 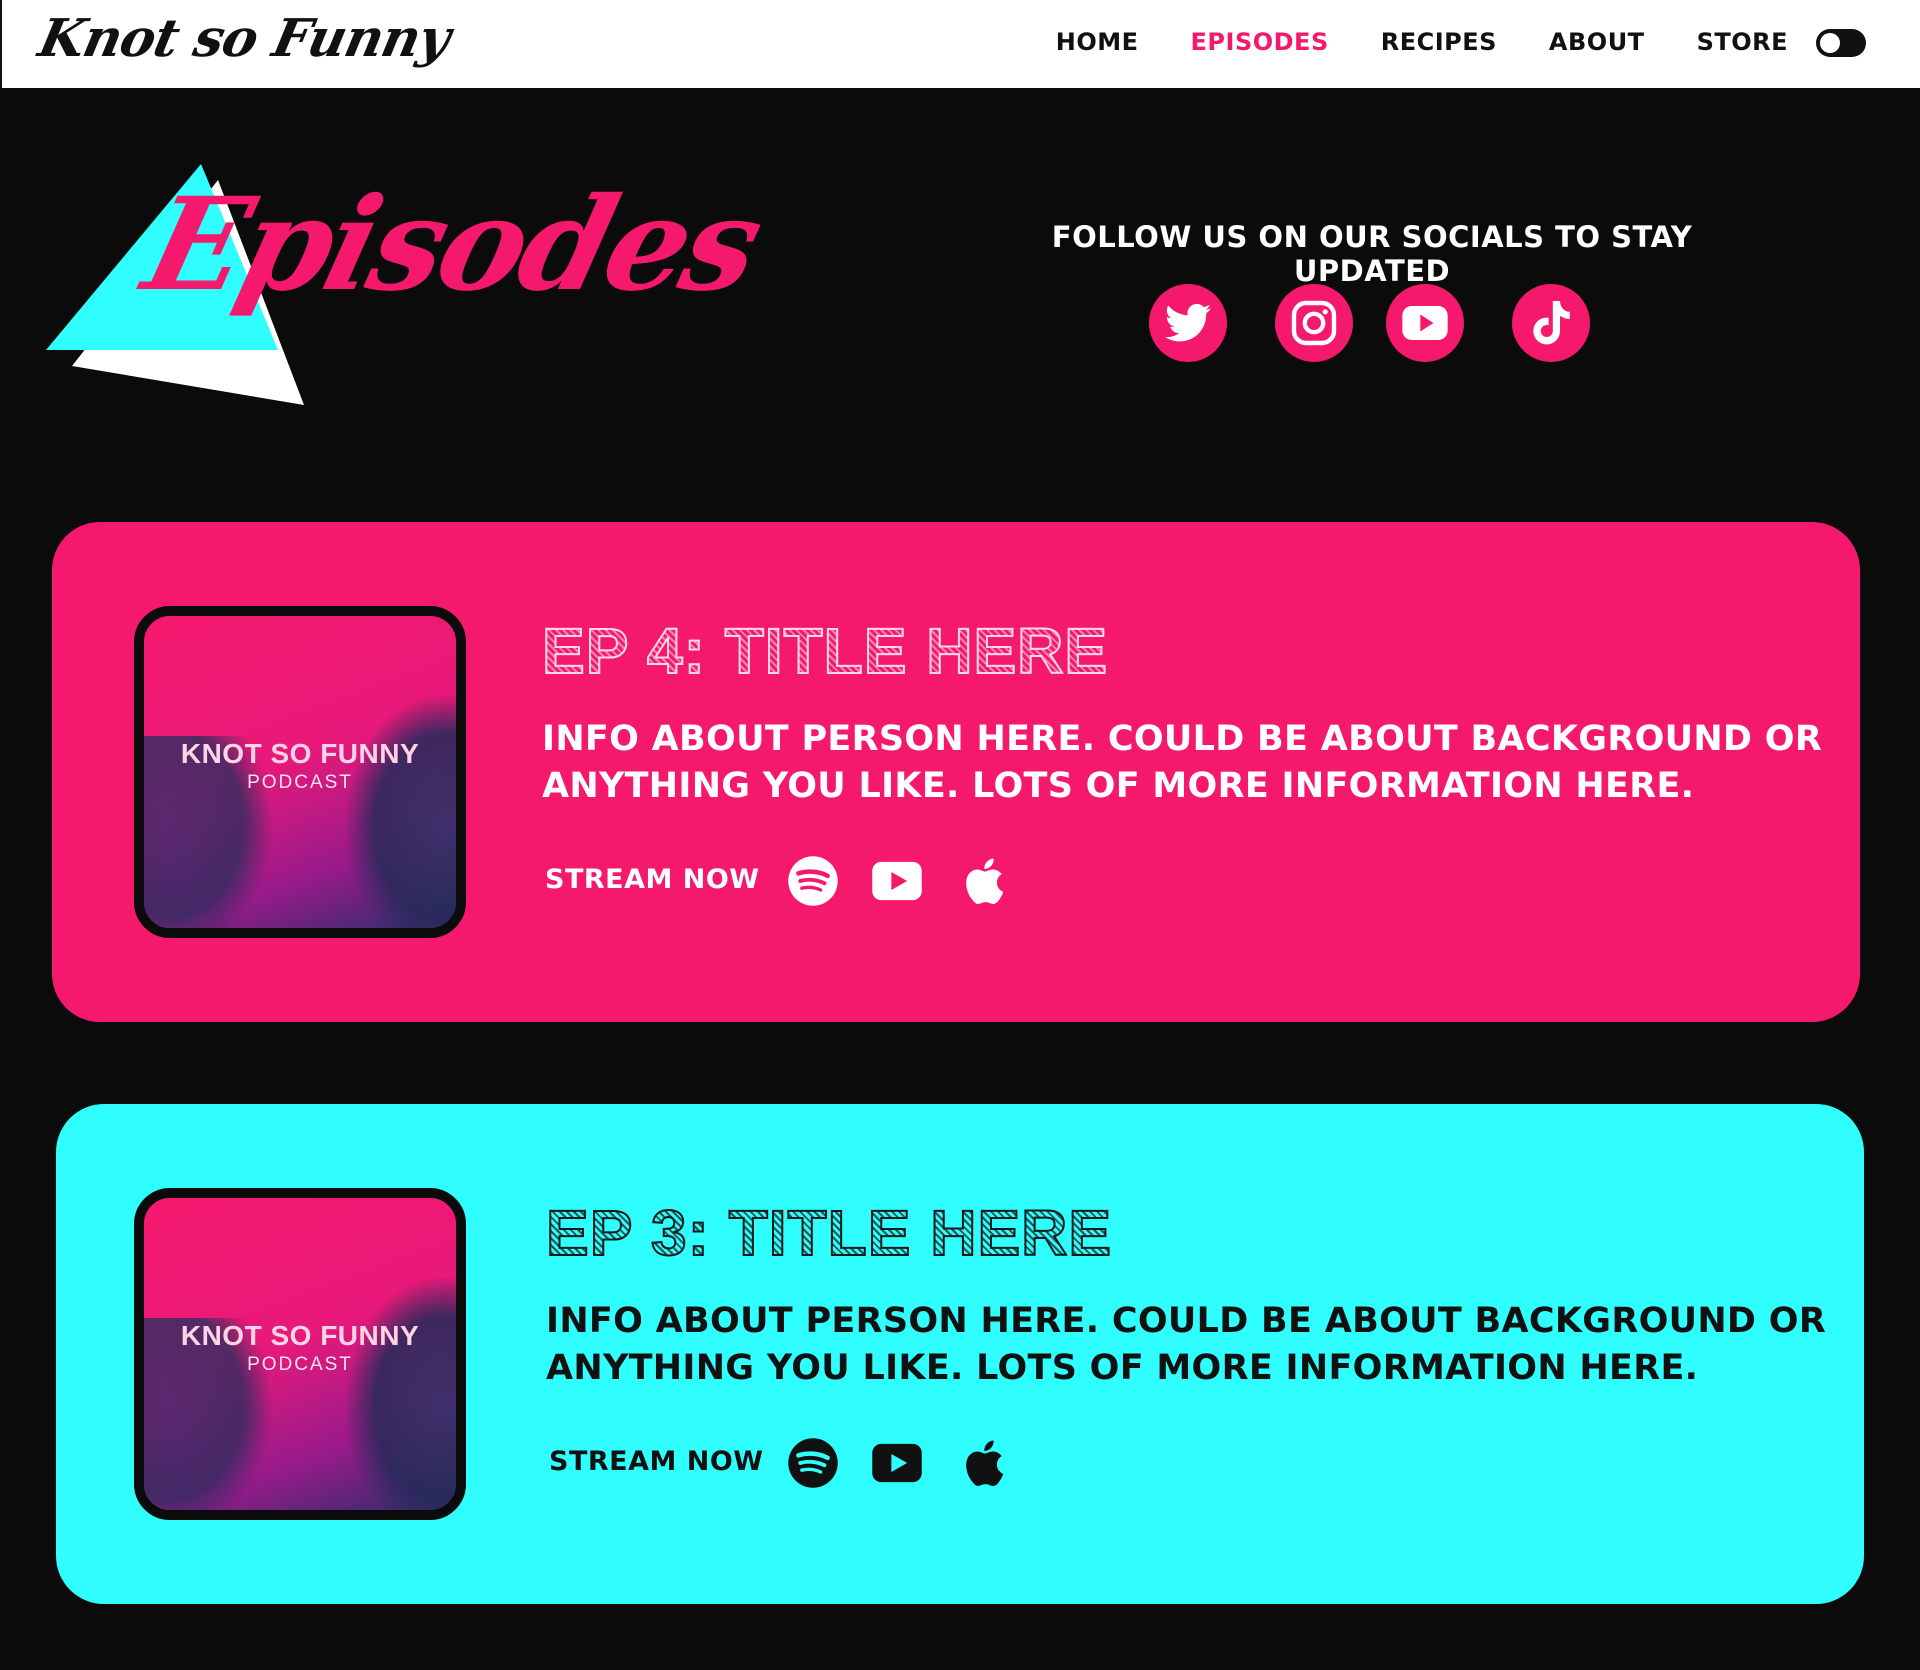 What do you see at coordinates (828, 1233) in the screenshot?
I see `episode-title: EP 3: TITLE HERE` at bounding box center [828, 1233].